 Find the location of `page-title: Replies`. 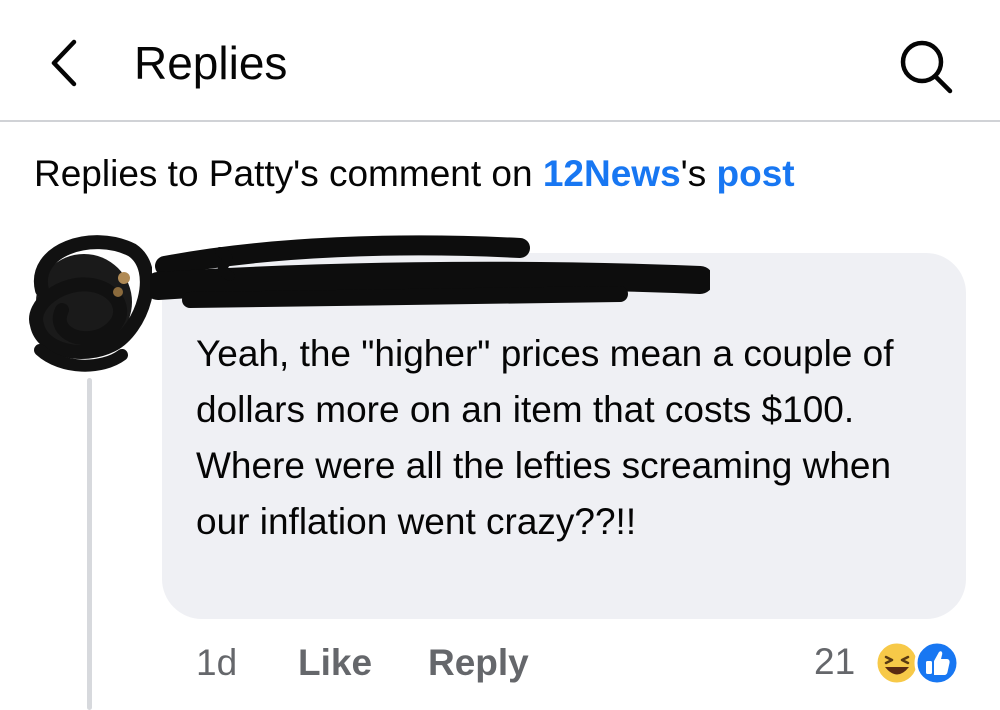

page-title: Replies is located at coordinates (211, 63).